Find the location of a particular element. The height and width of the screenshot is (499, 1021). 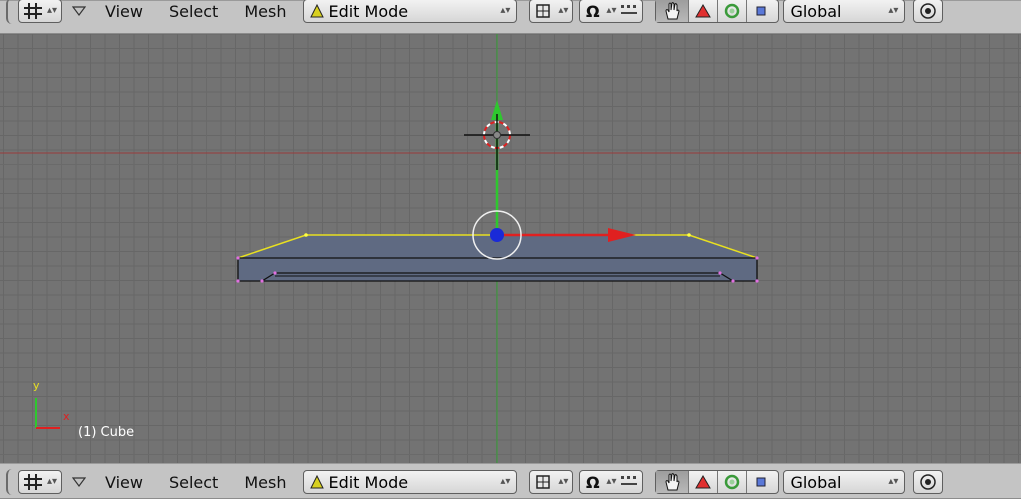

axis-widget is located at coordinates (47, 413).